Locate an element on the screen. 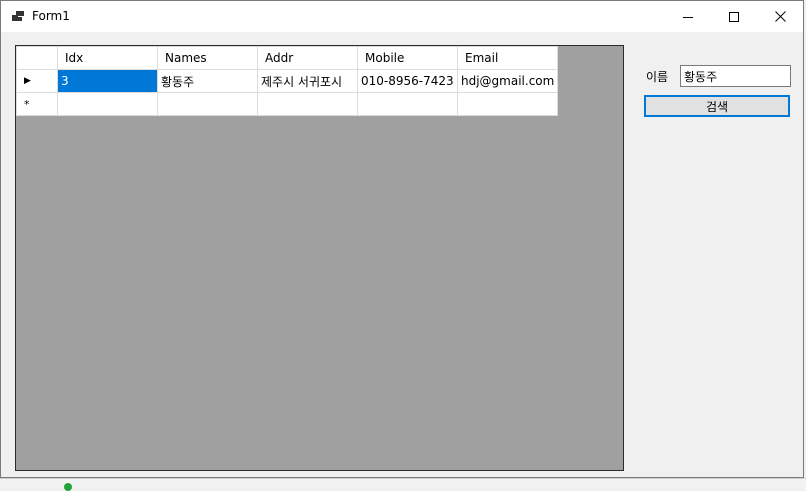 The width and height of the screenshot is (806, 491). new-cell-mobile is located at coordinates (407, 104).